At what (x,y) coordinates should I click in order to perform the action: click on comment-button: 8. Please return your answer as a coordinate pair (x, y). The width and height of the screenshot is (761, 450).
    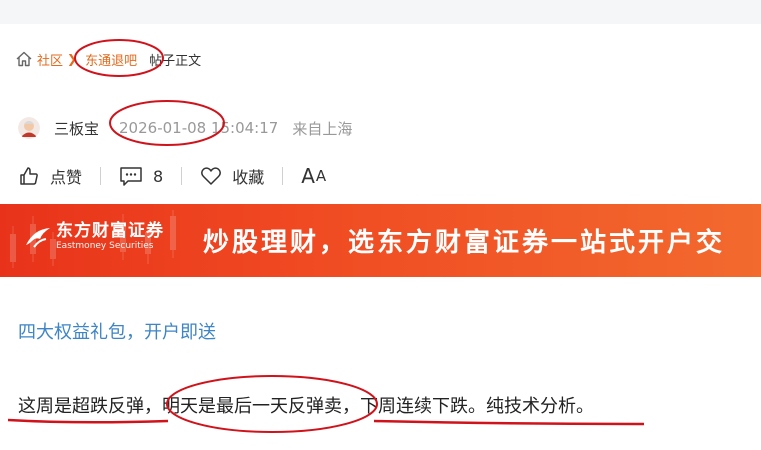
    Looking at the image, I should click on (141, 176).